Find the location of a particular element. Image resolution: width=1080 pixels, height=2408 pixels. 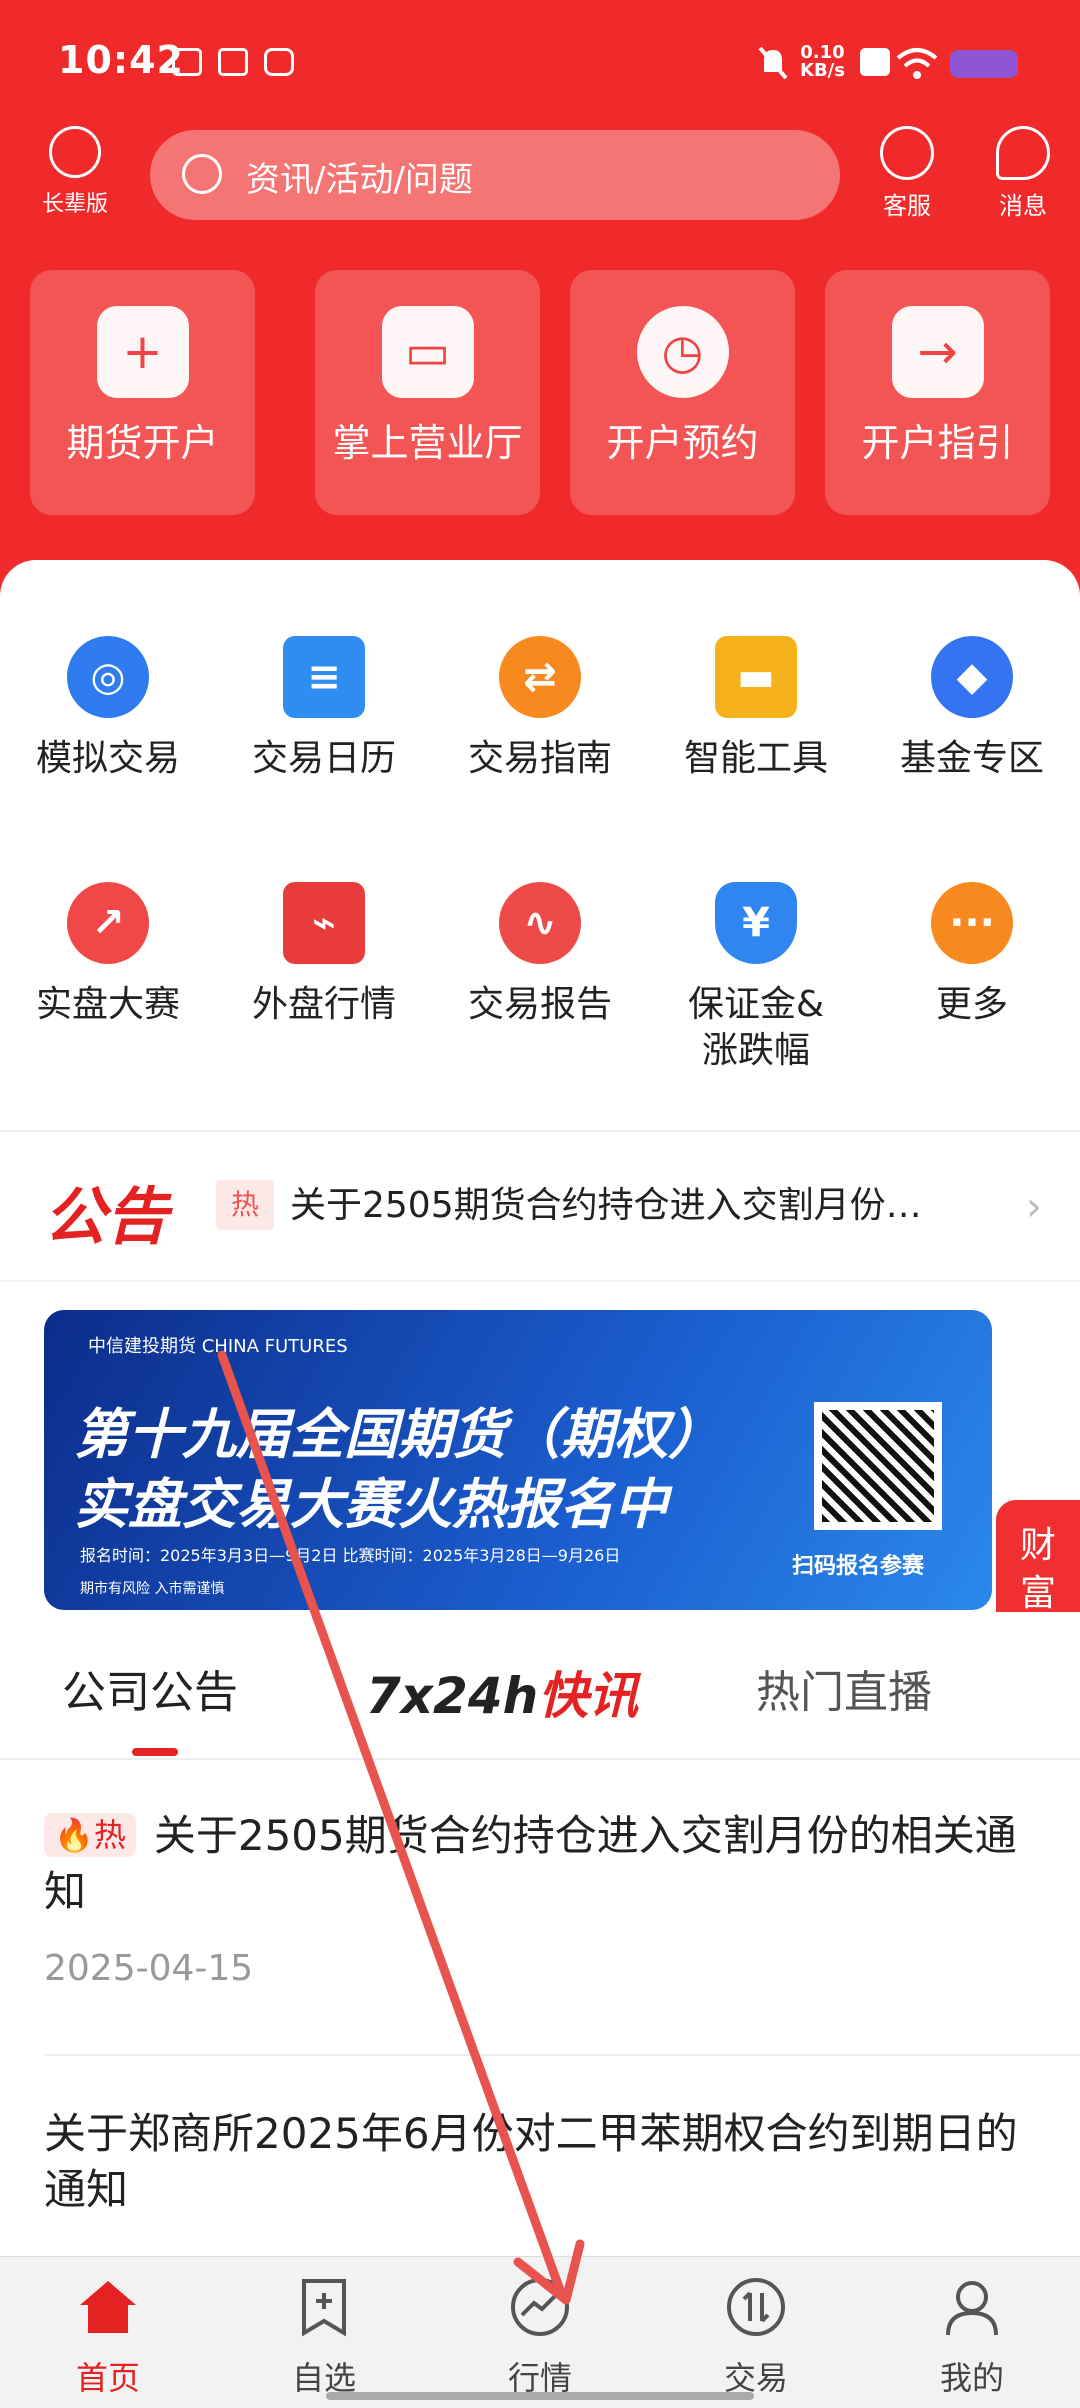

elder-mode-button: 长辈版 is located at coordinates (75, 172).